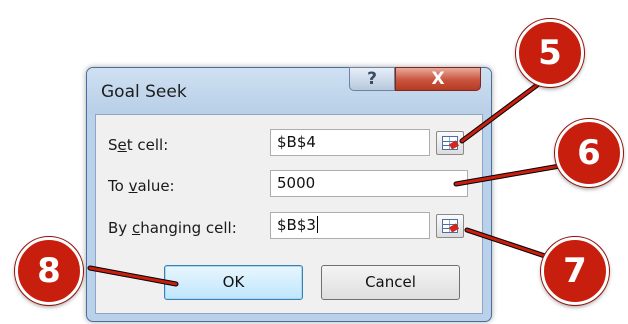  Describe the element at coordinates (49, 271) in the screenshot. I see `callout-badge-8: 8` at that location.